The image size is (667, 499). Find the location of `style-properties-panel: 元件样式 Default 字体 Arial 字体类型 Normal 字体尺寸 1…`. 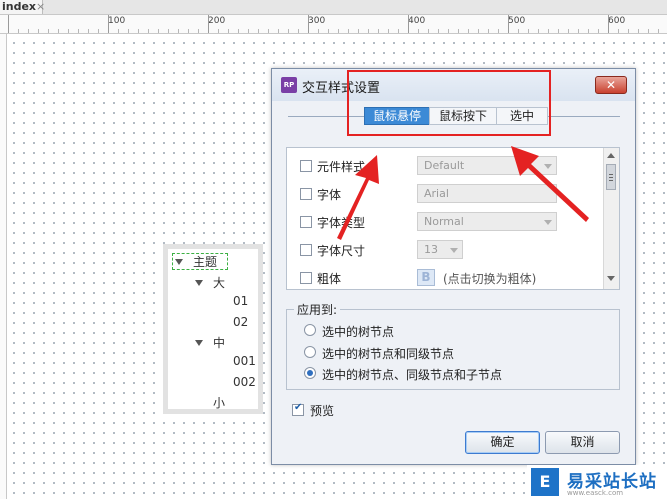

style-properties-panel: 元件样式 Default 字体 Arial 字体类型 Normal 字体尺寸 1… is located at coordinates (453, 218).